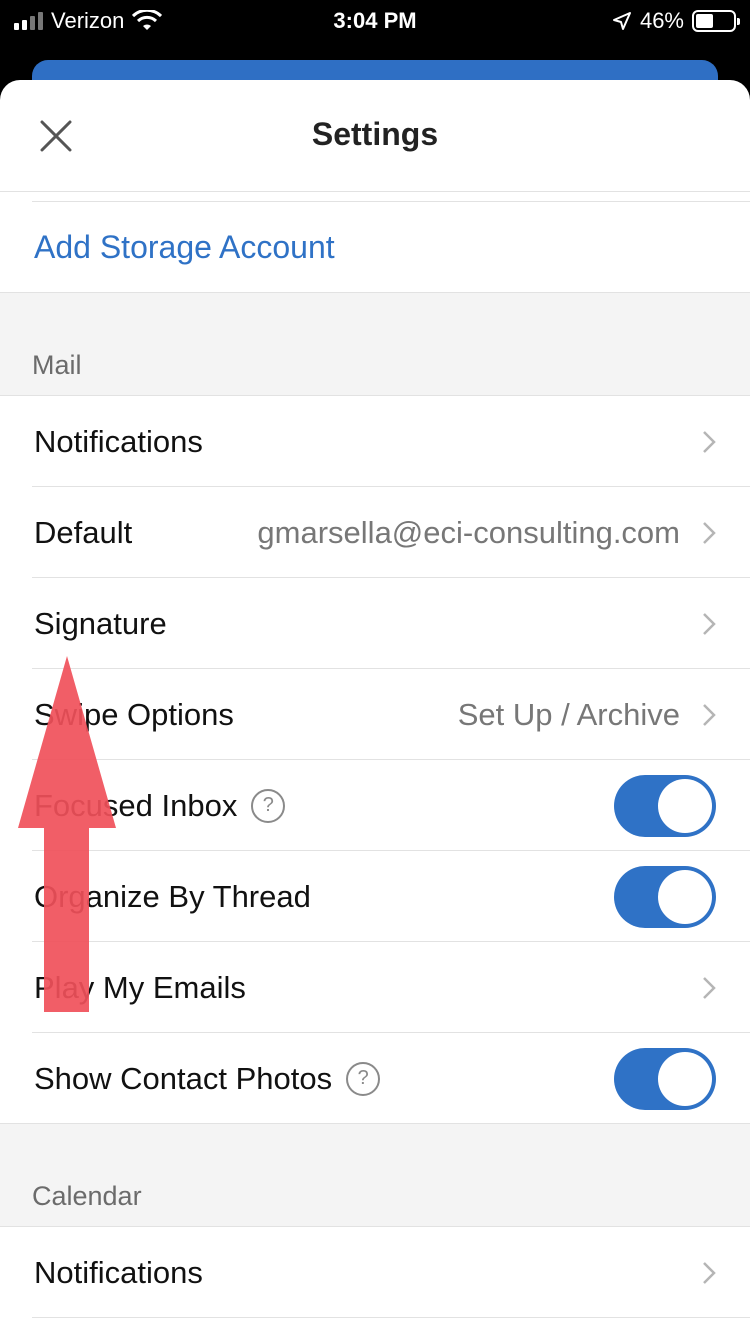 The height and width of the screenshot is (1334, 750). I want to click on play-my-emails-row: Play My Emails, so click(375, 987).